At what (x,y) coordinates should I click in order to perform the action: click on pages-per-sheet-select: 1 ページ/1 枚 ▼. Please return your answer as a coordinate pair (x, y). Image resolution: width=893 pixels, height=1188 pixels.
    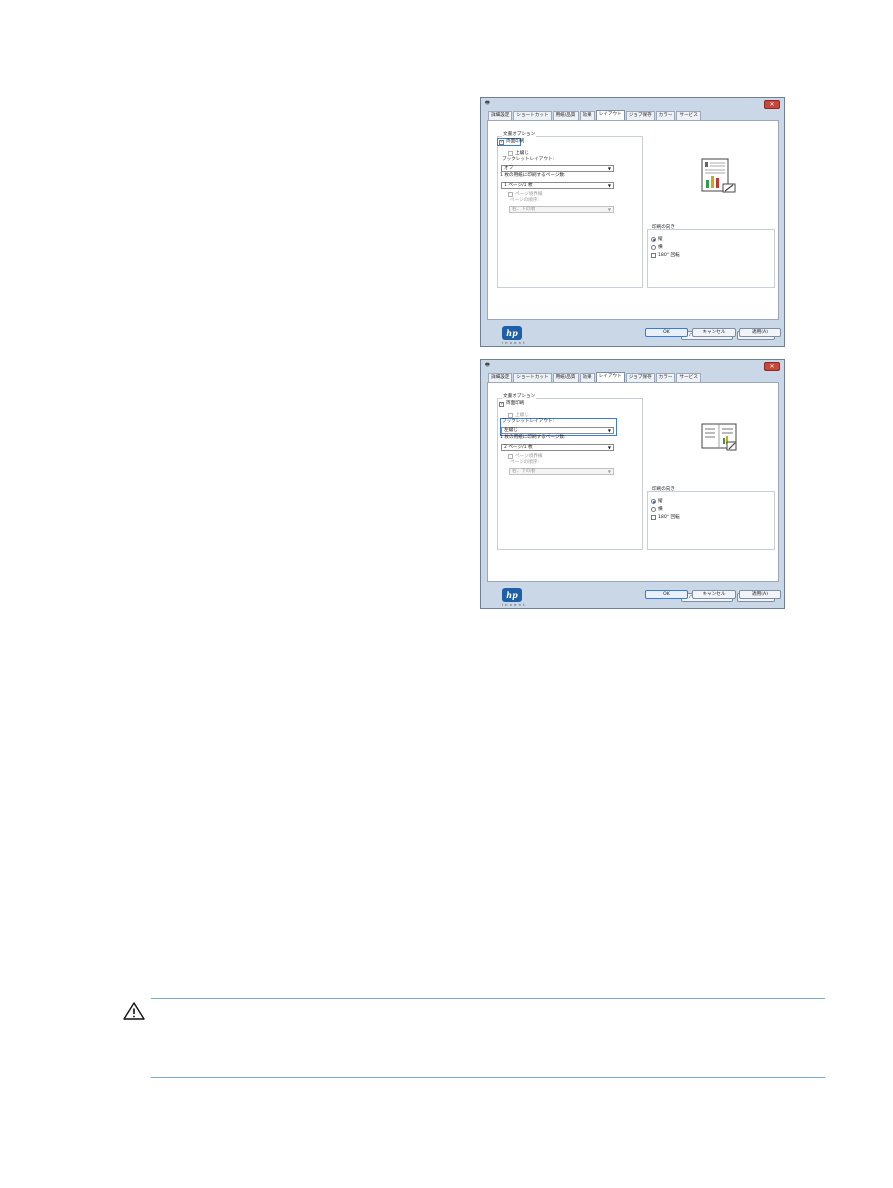
    Looking at the image, I should click on (557, 185).